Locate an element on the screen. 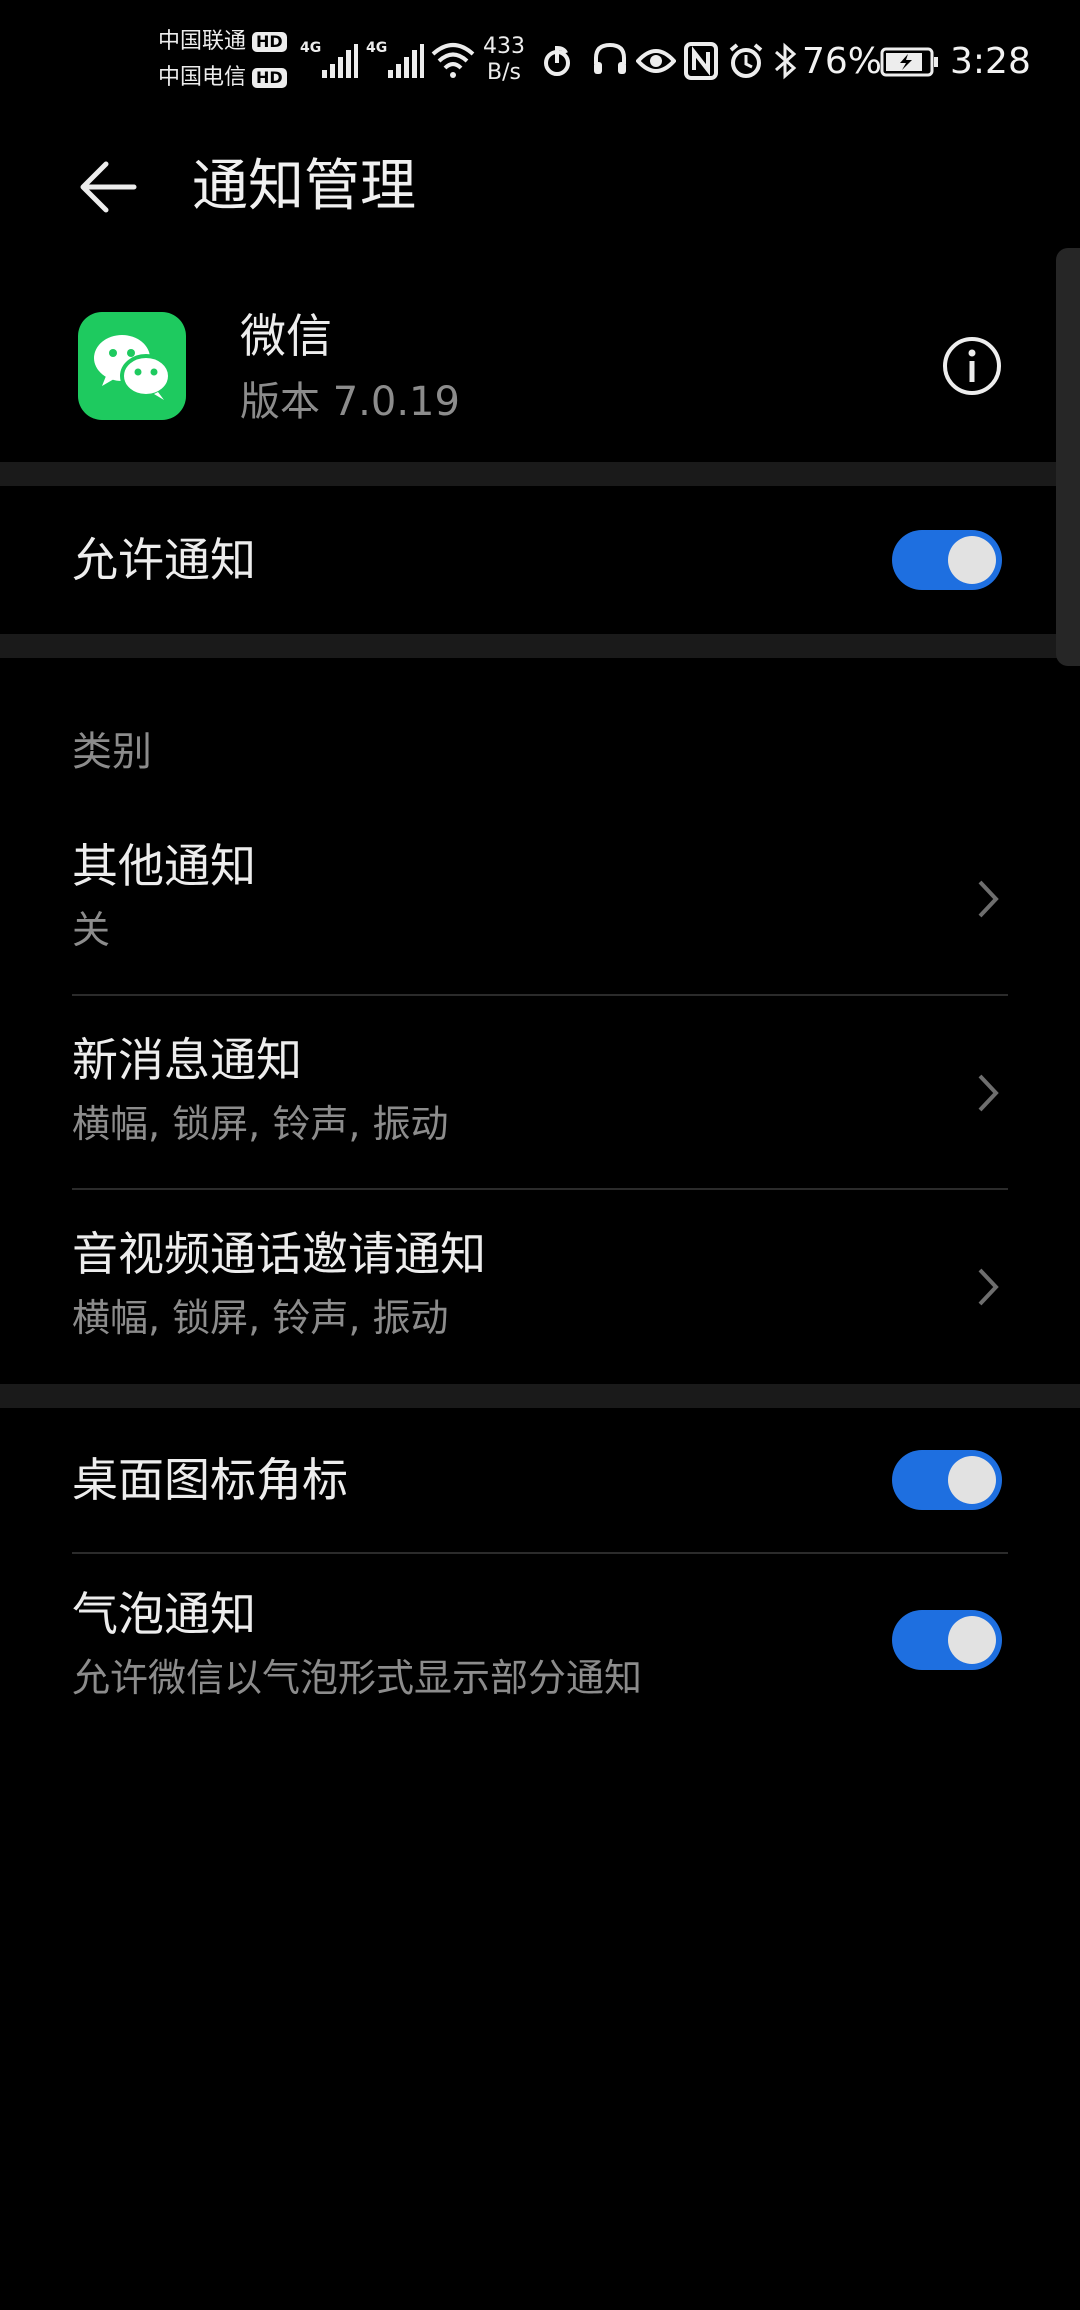 The height and width of the screenshot is (2310, 1080). hd-badge-1: HD is located at coordinates (269, 42).